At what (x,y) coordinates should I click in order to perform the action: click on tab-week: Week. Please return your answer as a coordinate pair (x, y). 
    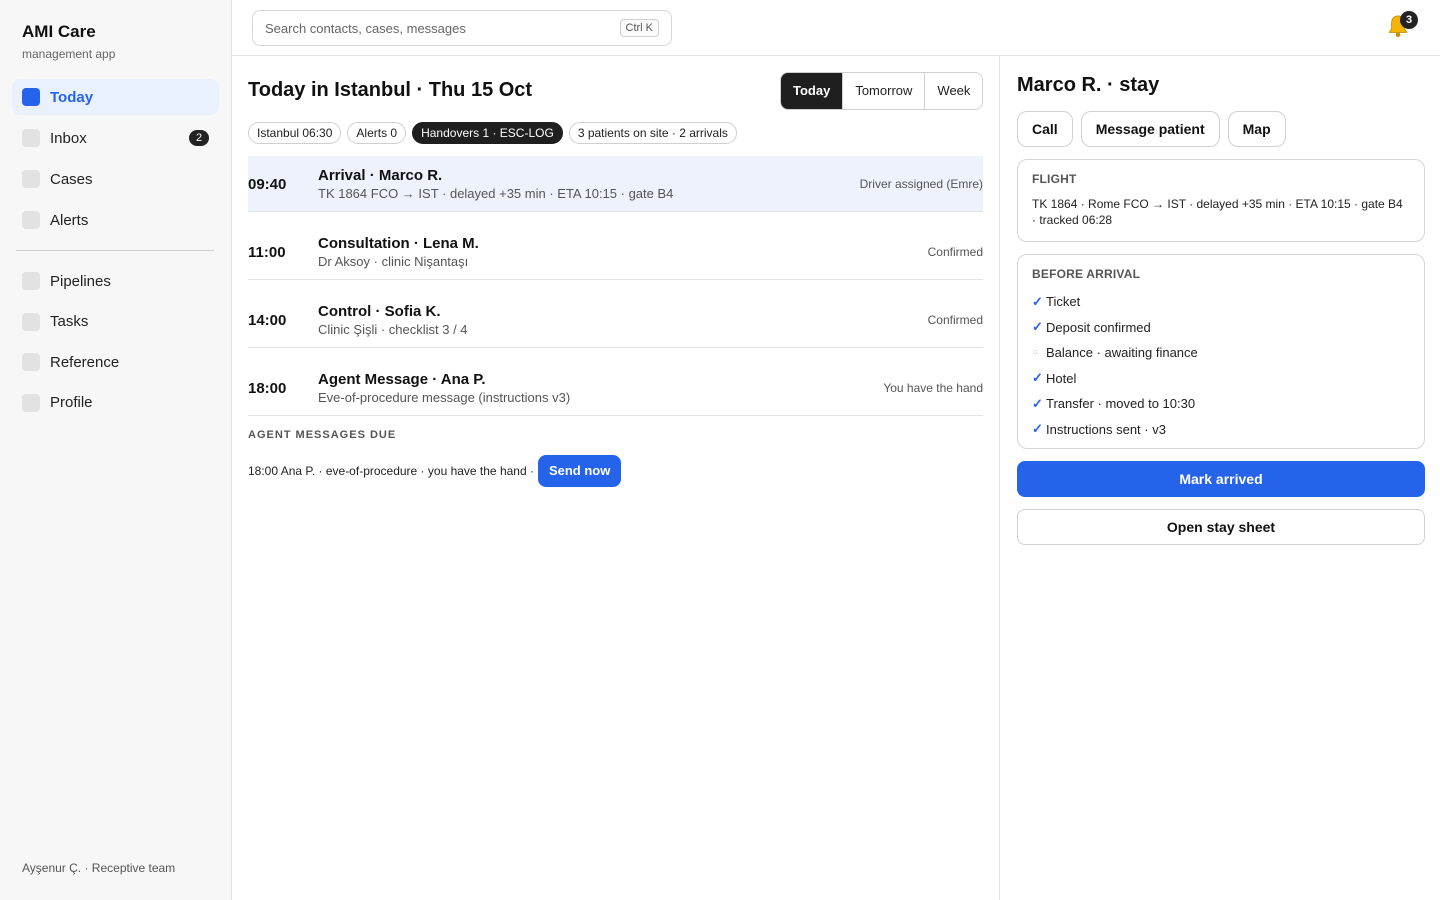
    Looking at the image, I should click on (954, 91).